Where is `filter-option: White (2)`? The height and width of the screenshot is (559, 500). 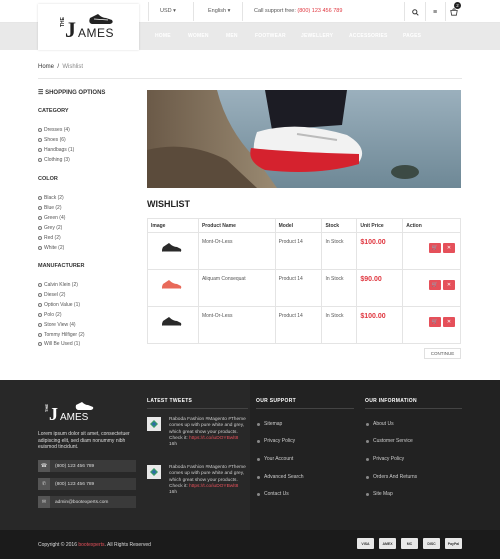
filter-option: White (2) is located at coordinates (51, 248).